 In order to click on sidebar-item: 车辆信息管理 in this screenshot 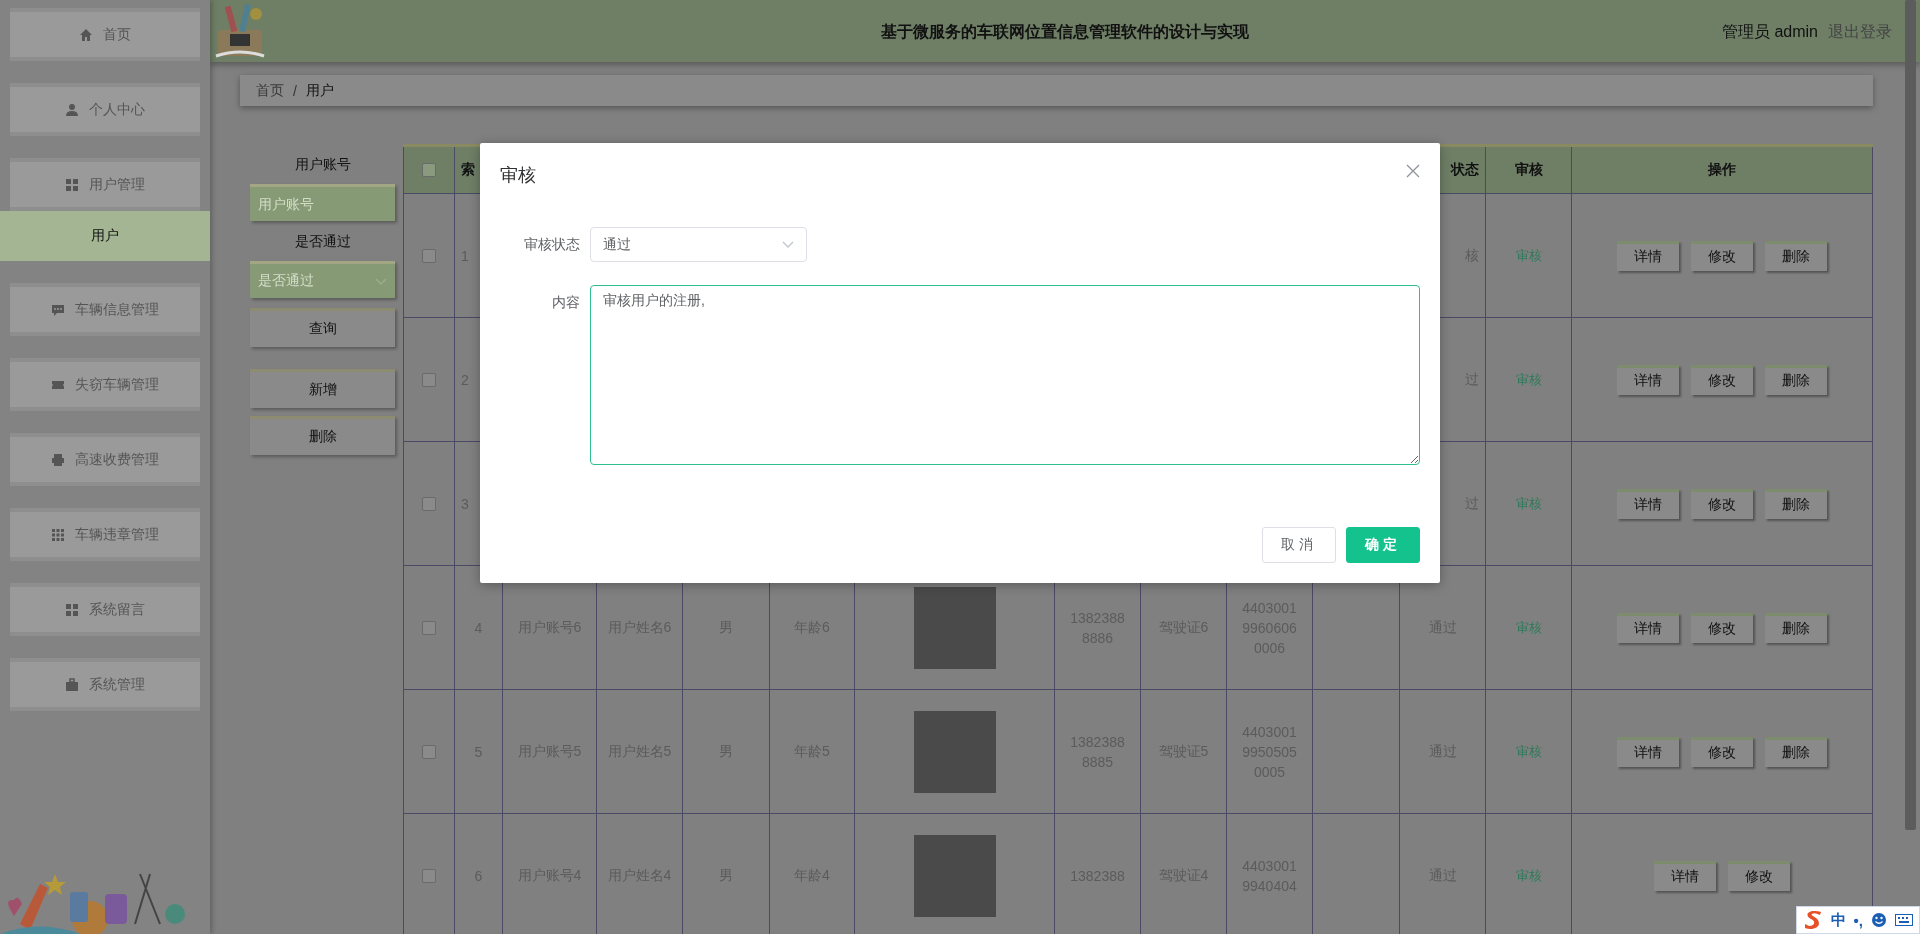, I will do `click(105, 309)`.